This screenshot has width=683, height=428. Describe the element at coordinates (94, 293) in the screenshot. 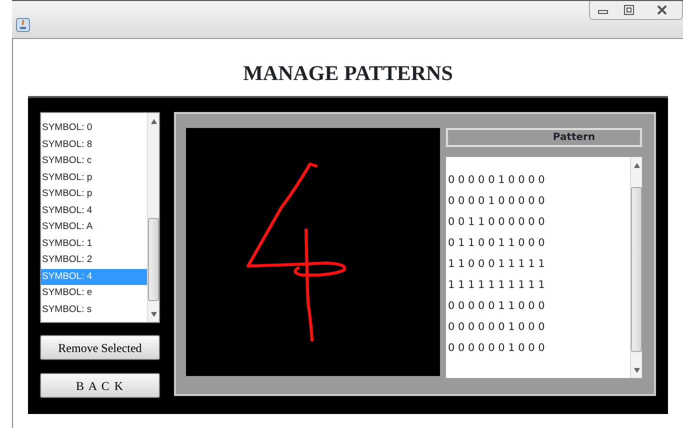

I see `symbol-list-item: SYMBOL: e` at that location.